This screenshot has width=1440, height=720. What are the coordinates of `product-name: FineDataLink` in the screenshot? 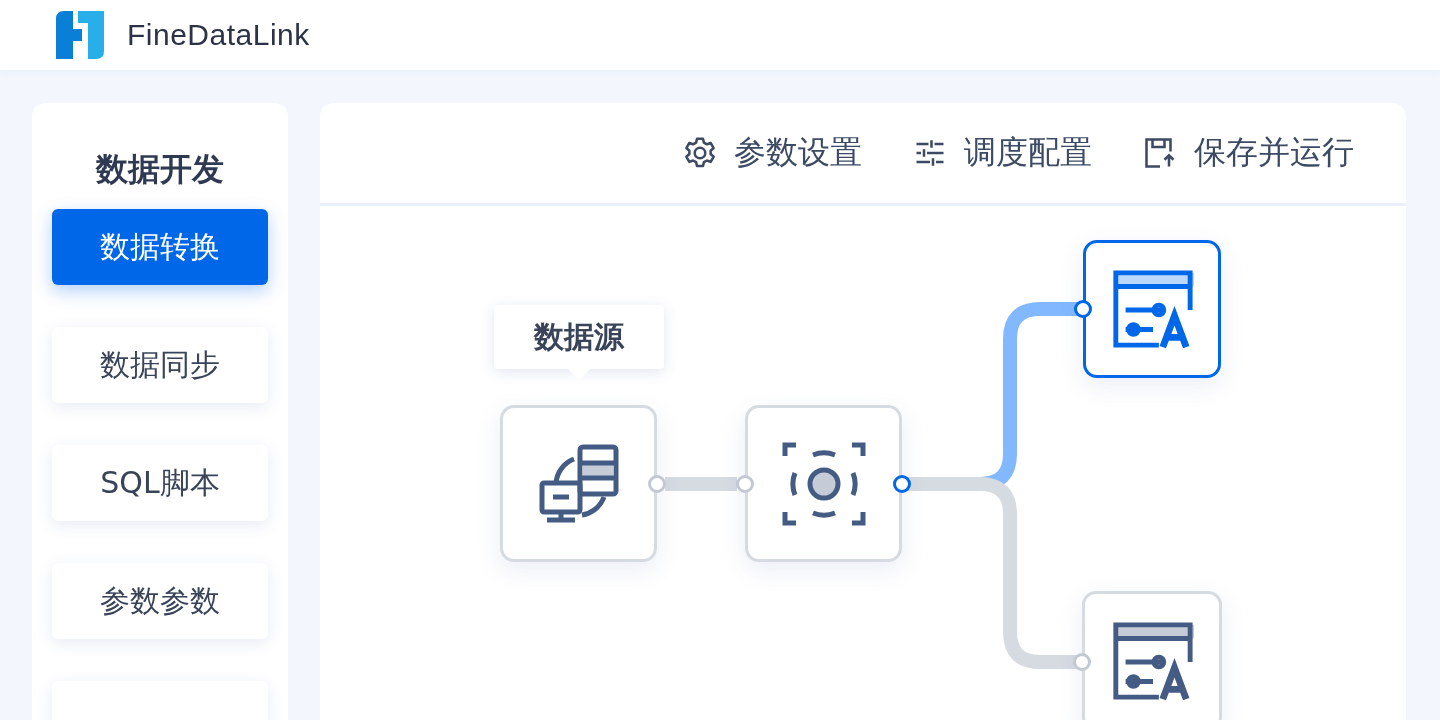 It's located at (218, 35).